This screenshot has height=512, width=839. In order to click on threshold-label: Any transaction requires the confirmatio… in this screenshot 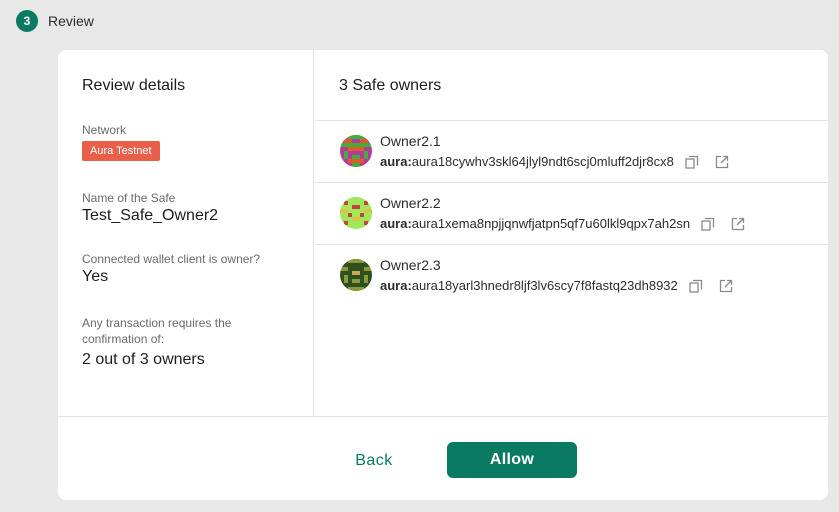, I will do `click(157, 331)`.